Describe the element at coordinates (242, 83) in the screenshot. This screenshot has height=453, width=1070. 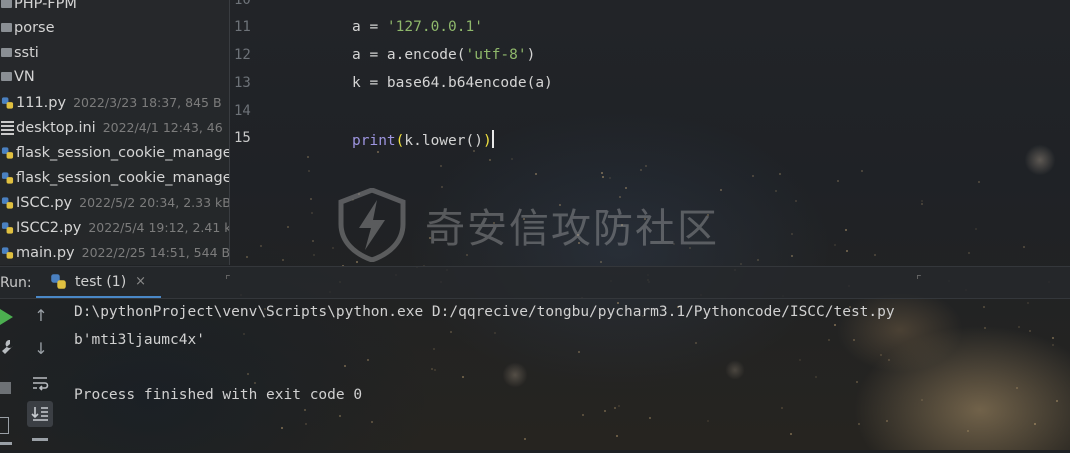
I see `line-number: 13` at that location.